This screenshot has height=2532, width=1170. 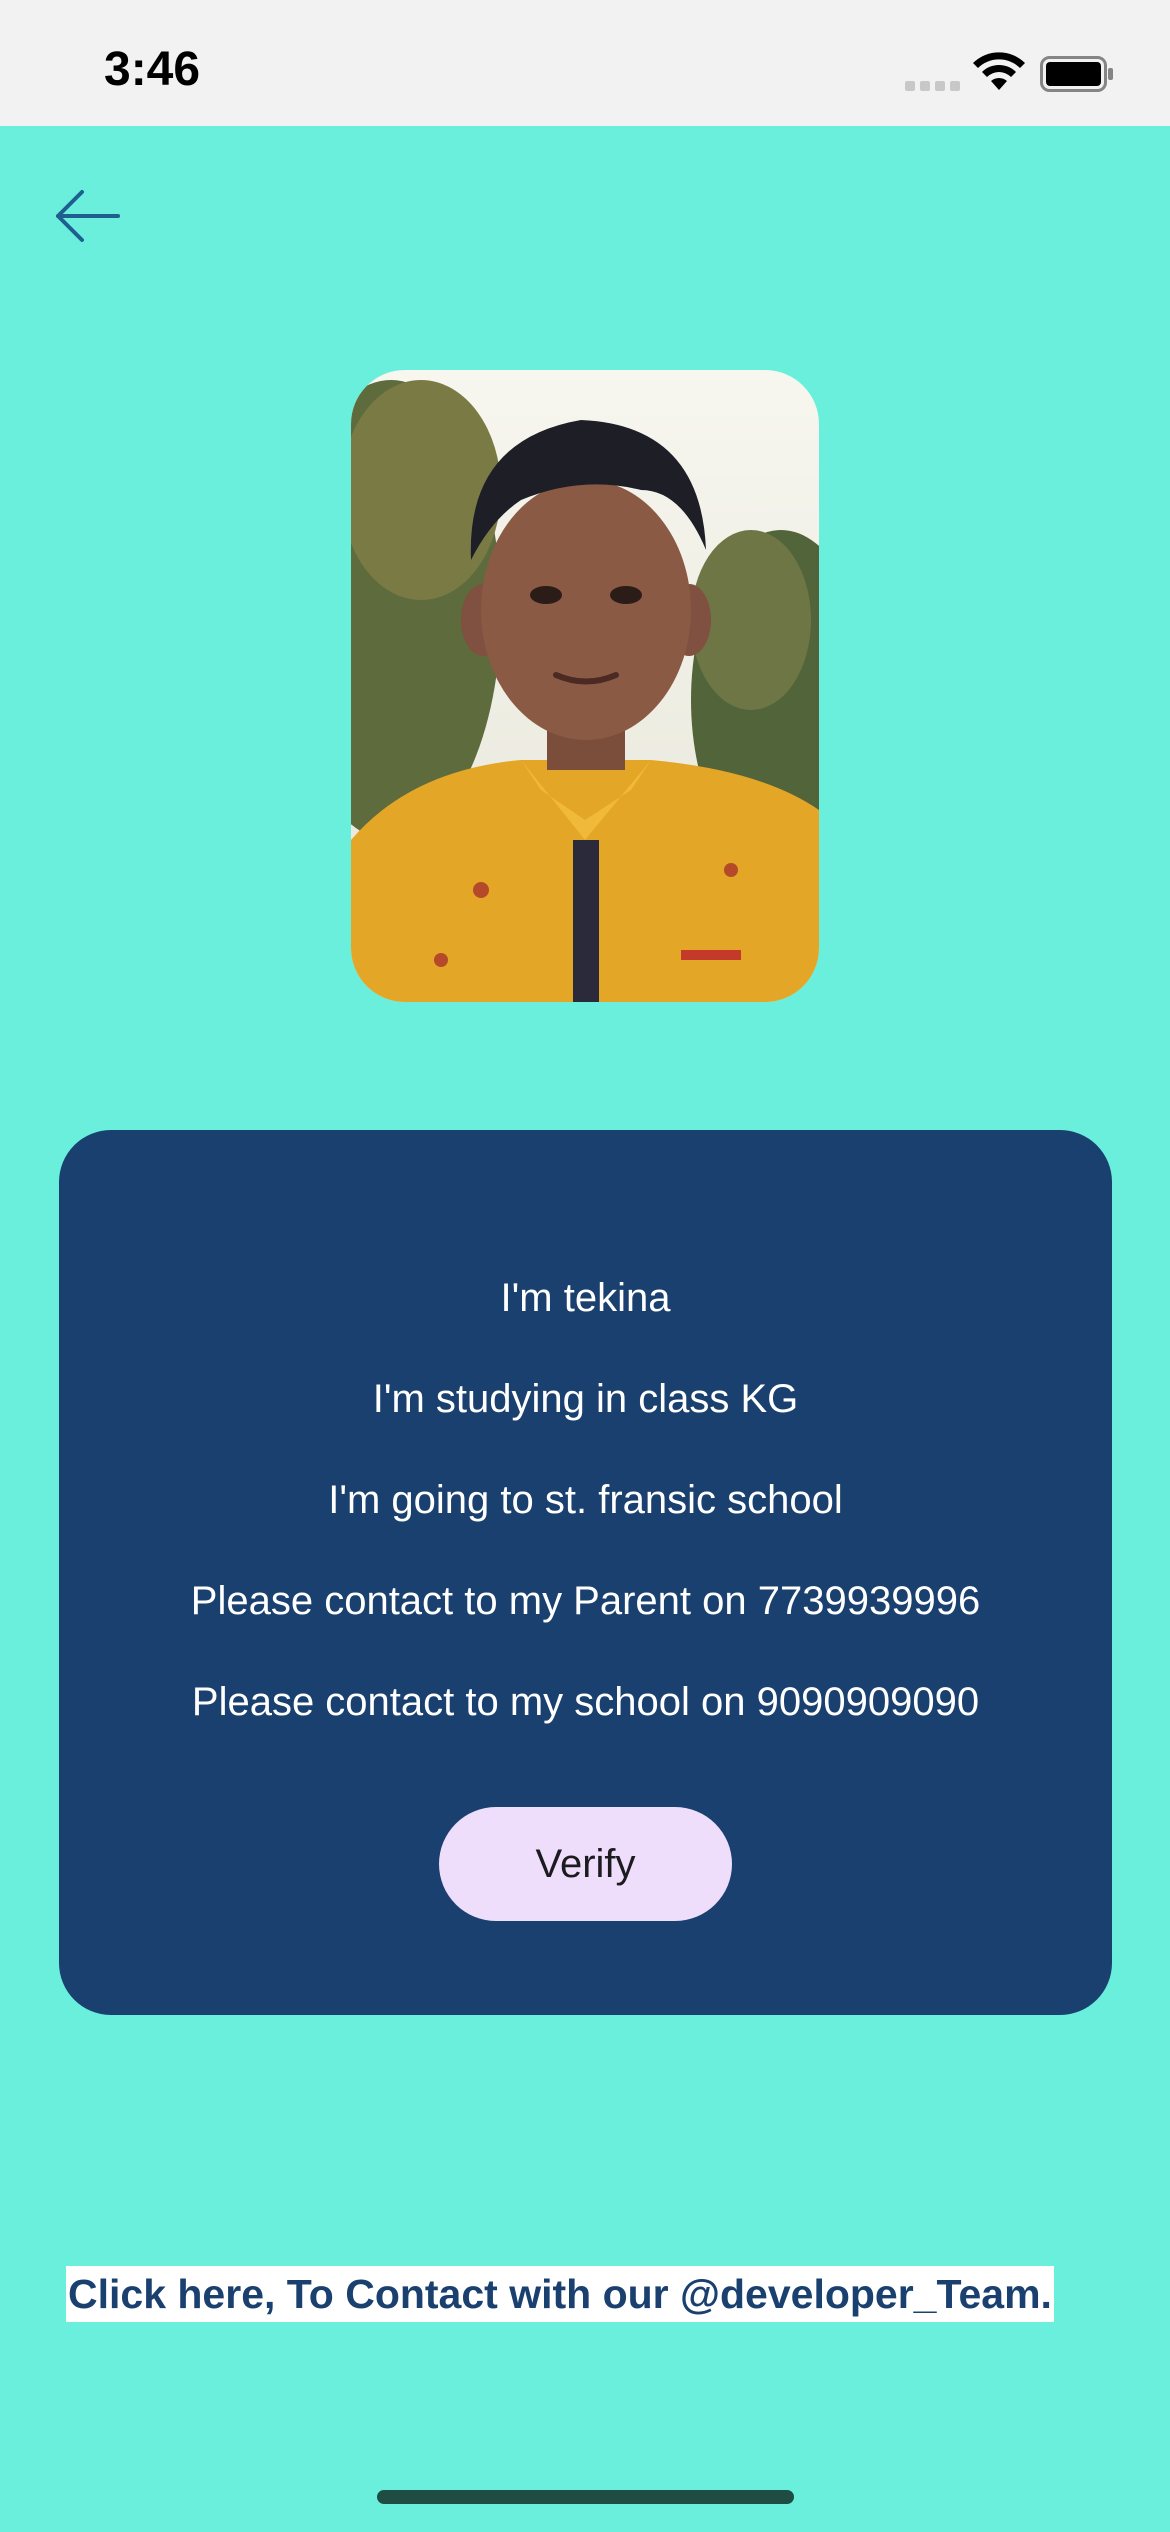 What do you see at coordinates (585, 1864) in the screenshot?
I see `verify-button: Verify` at bounding box center [585, 1864].